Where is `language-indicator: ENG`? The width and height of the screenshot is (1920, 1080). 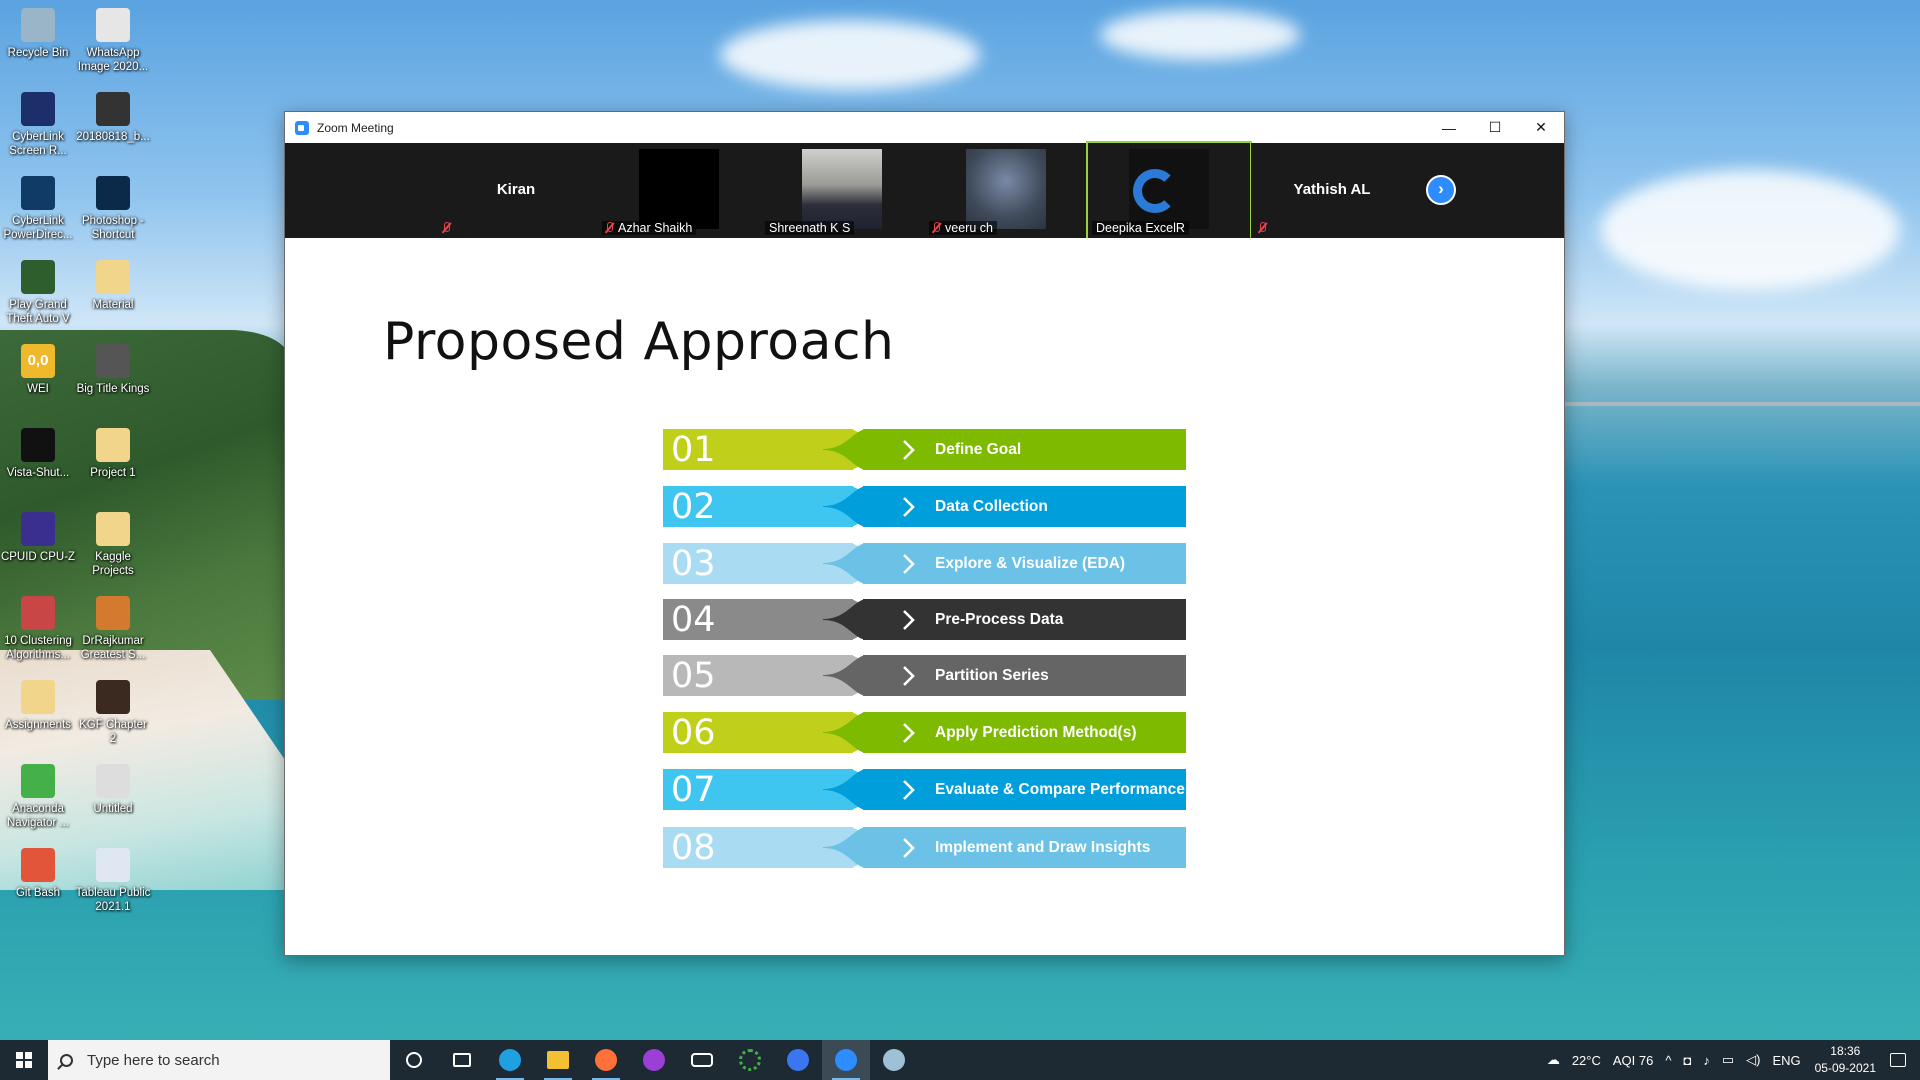 language-indicator: ENG is located at coordinates (1786, 1060).